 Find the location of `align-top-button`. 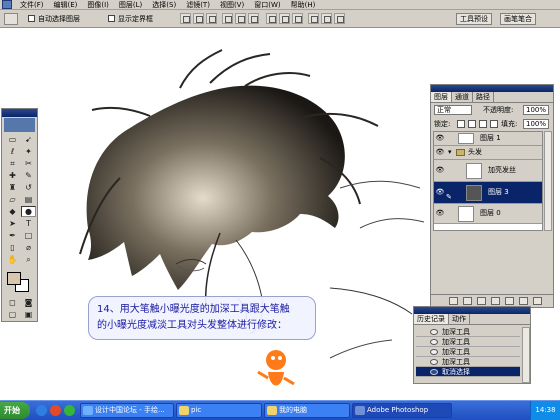

align-top-button is located at coordinates (185, 18).